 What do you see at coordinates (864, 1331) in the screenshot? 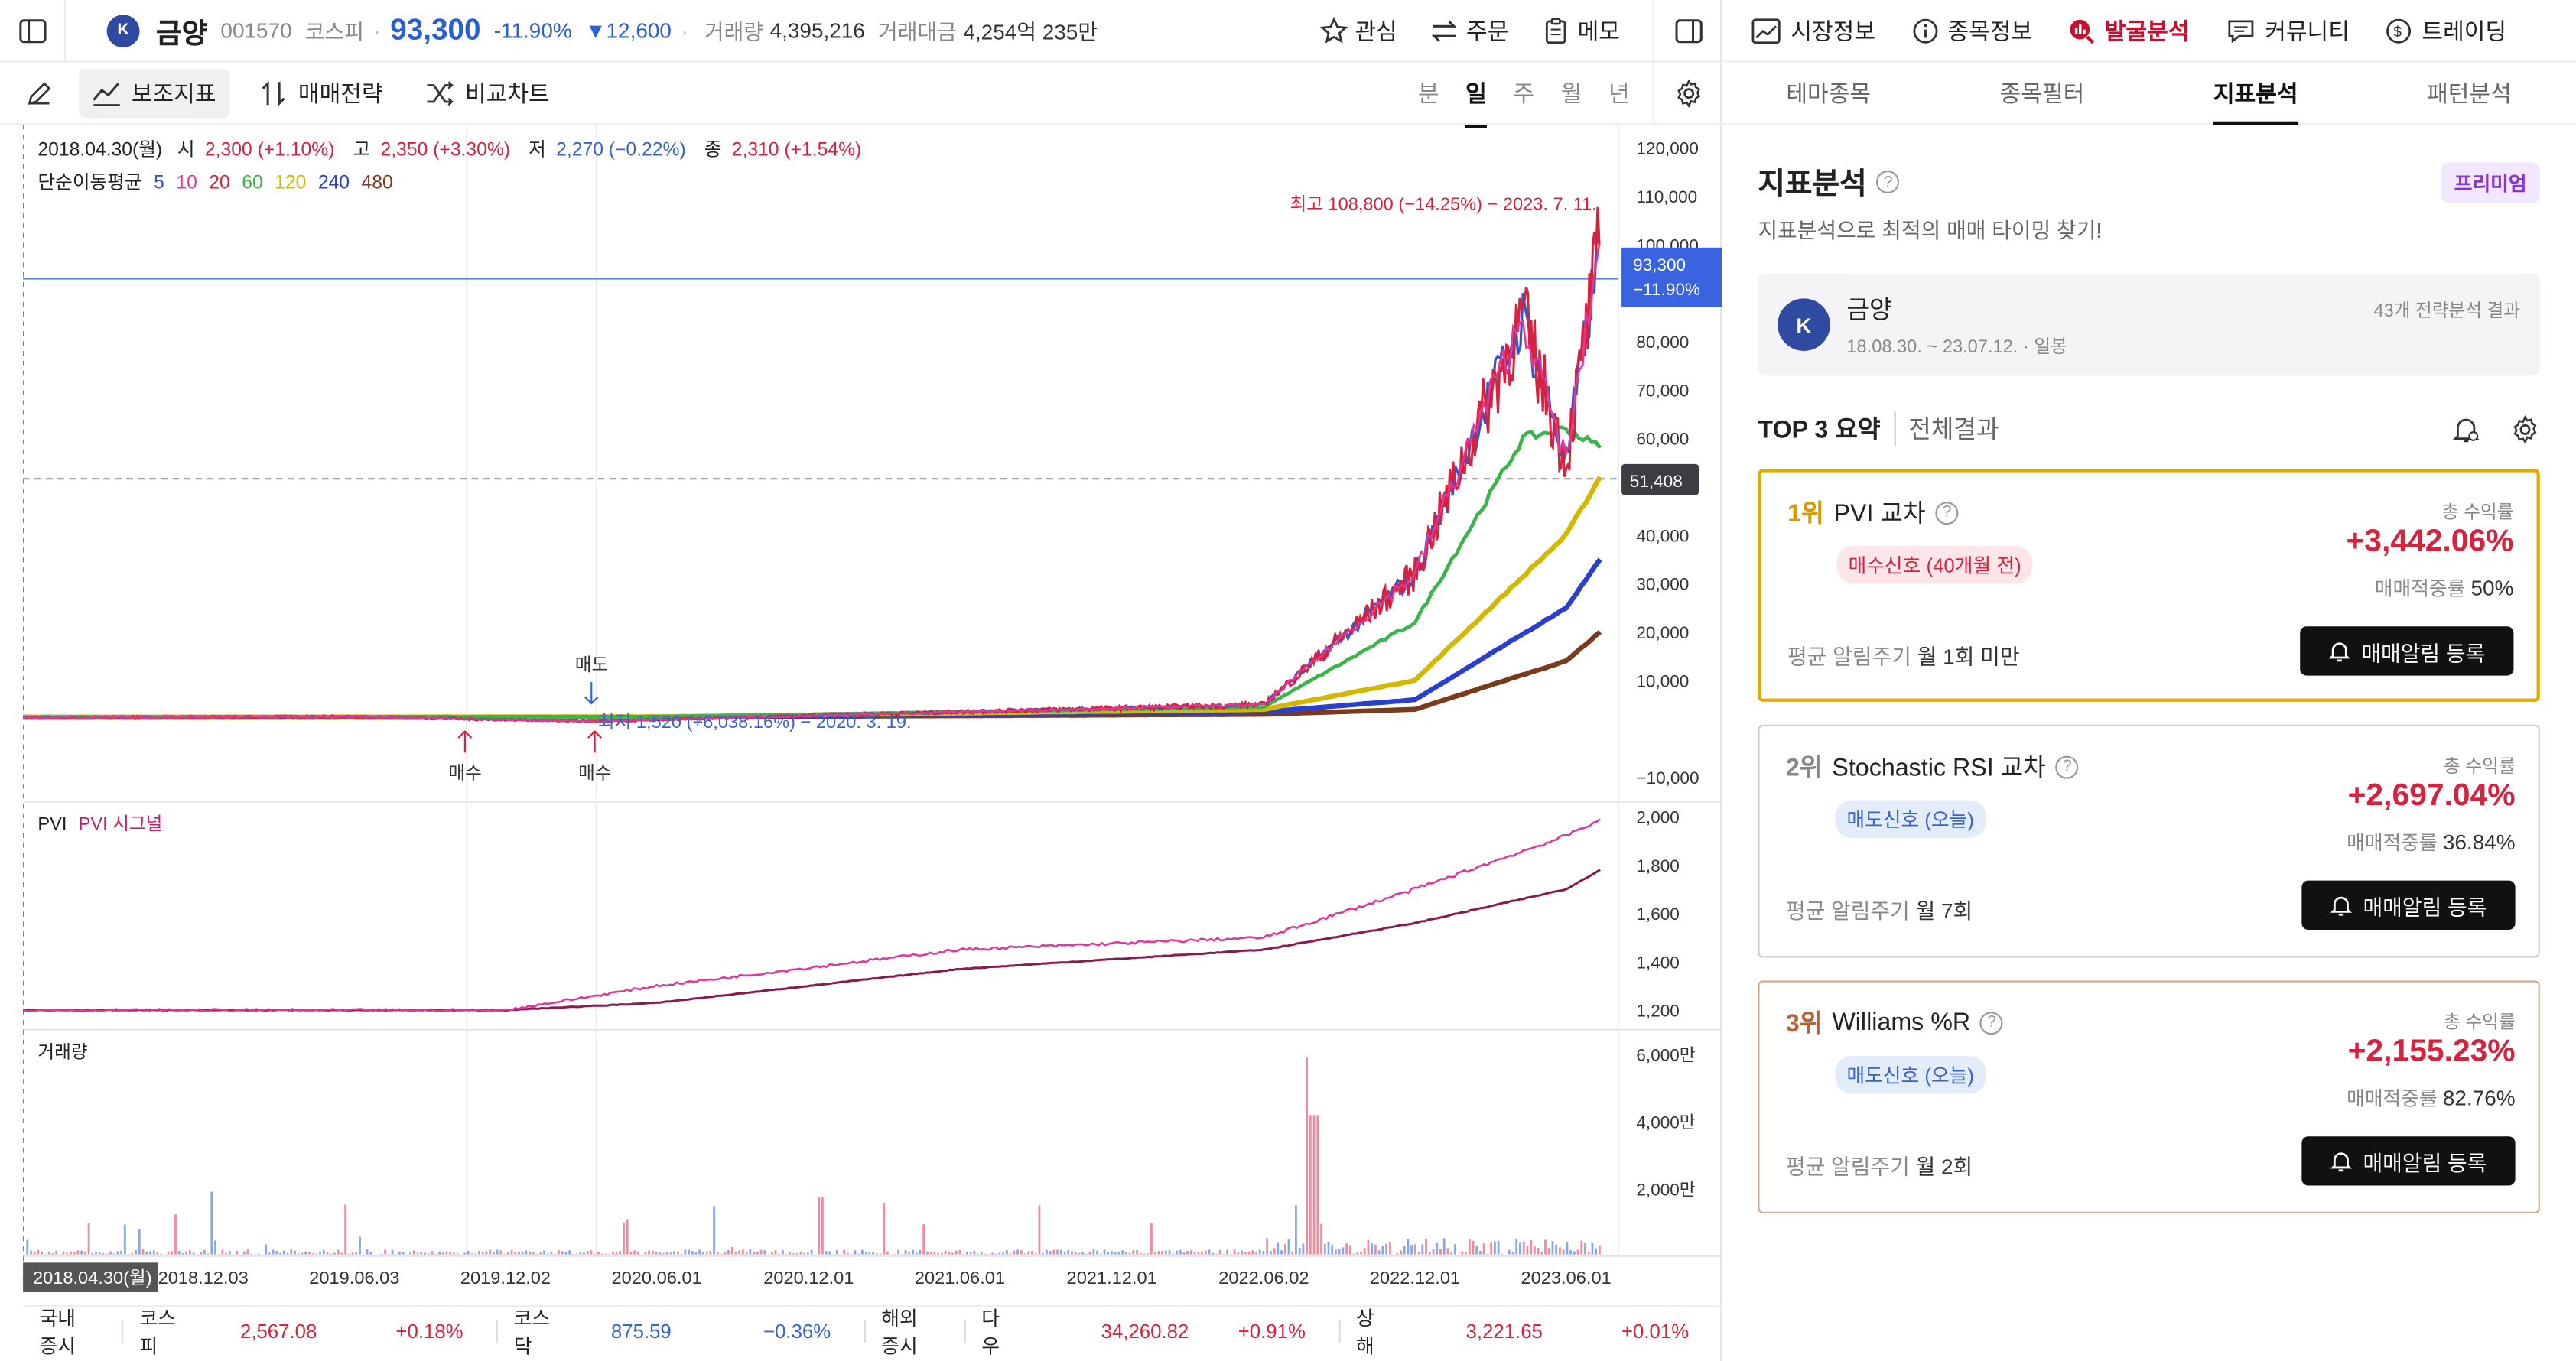
I see `separator` at bounding box center [864, 1331].